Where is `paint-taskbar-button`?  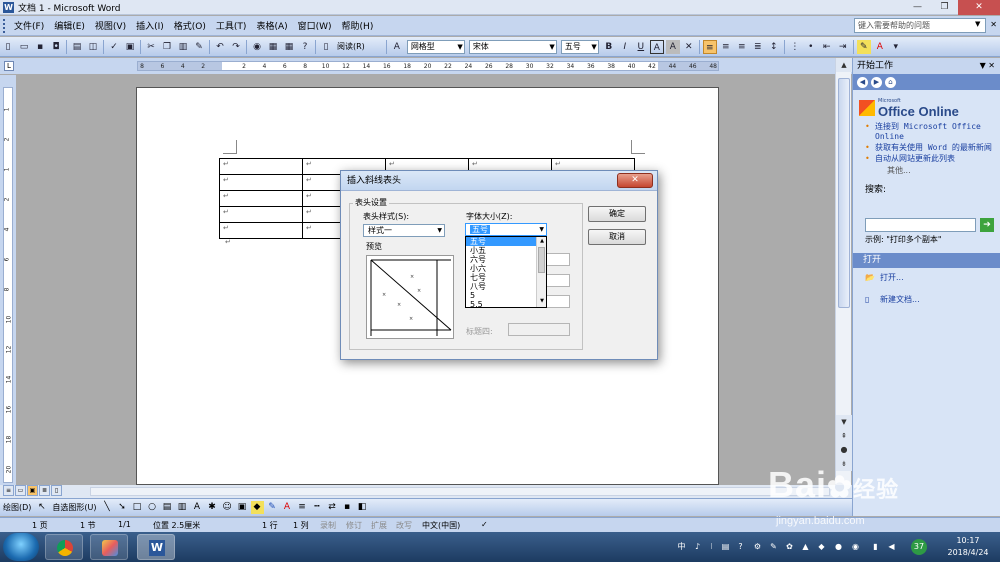 paint-taskbar-button is located at coordinates (109, 547).